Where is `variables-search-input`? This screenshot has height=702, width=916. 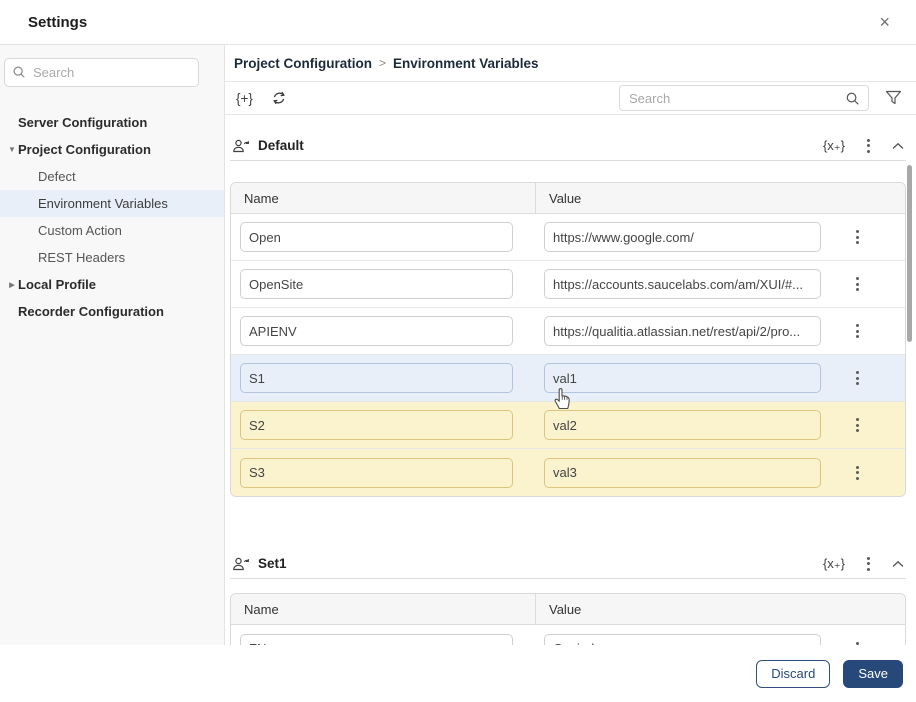 variables-search-input is located at coordinates (744, 98).